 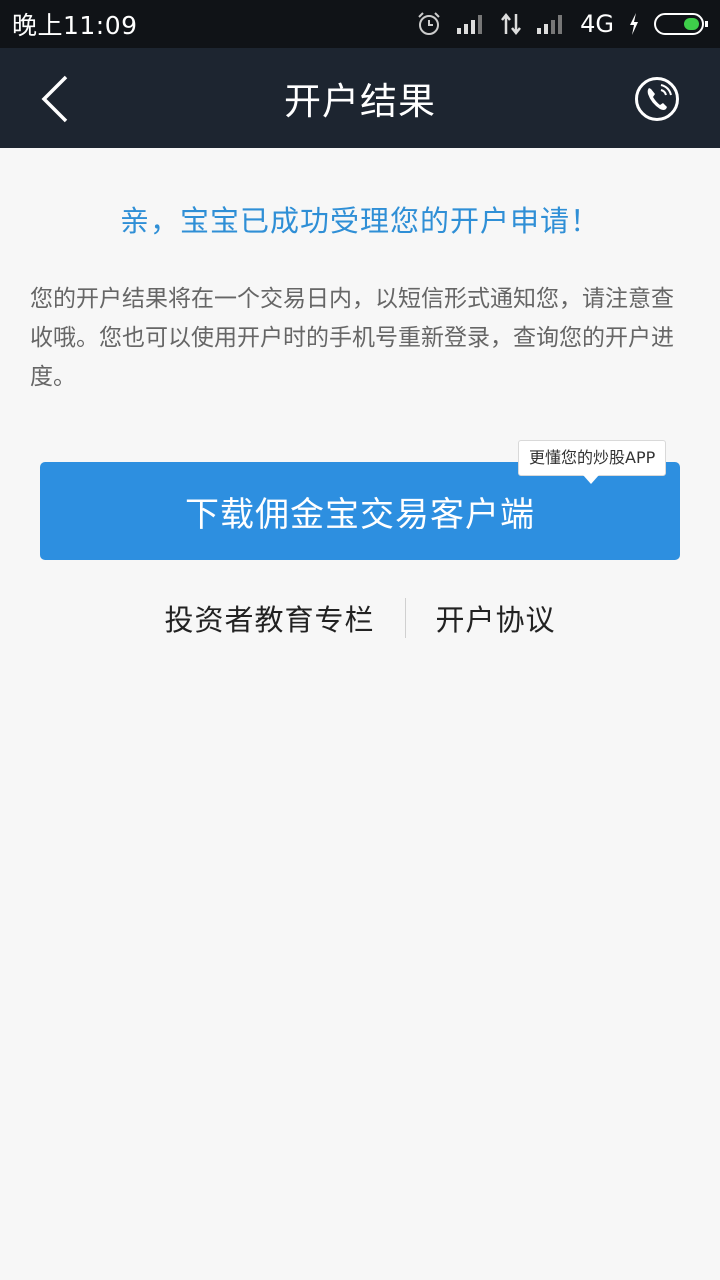 I want to click on chevron-left-icon, so click(x=54, y=99).